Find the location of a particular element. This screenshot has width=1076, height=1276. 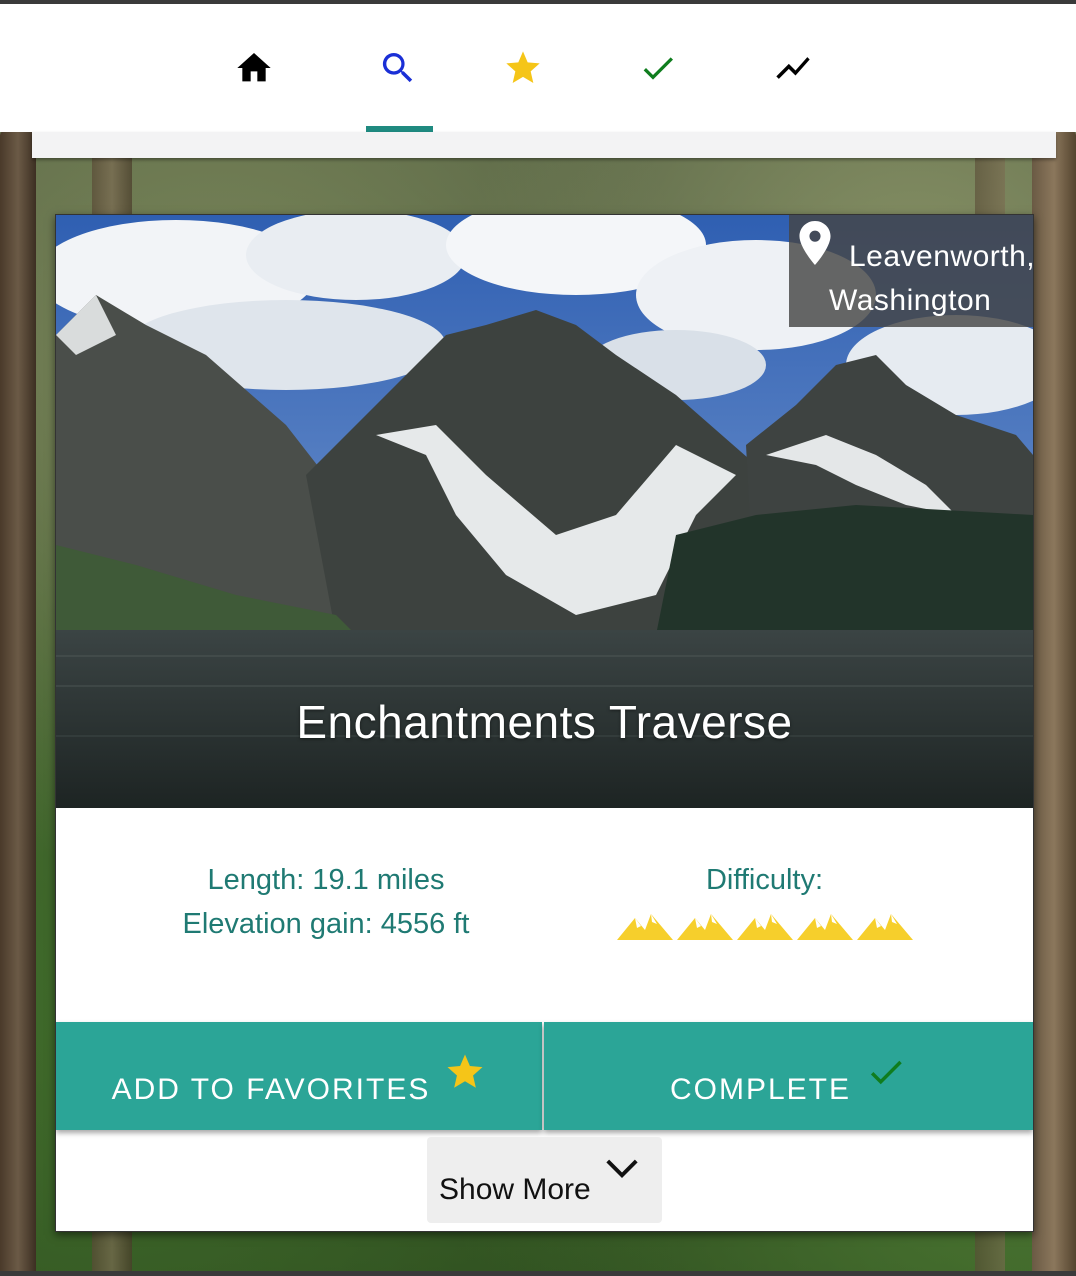

add-to-favorites-button: ADD TO FAVORITES is located at coordinates (299, 1076).